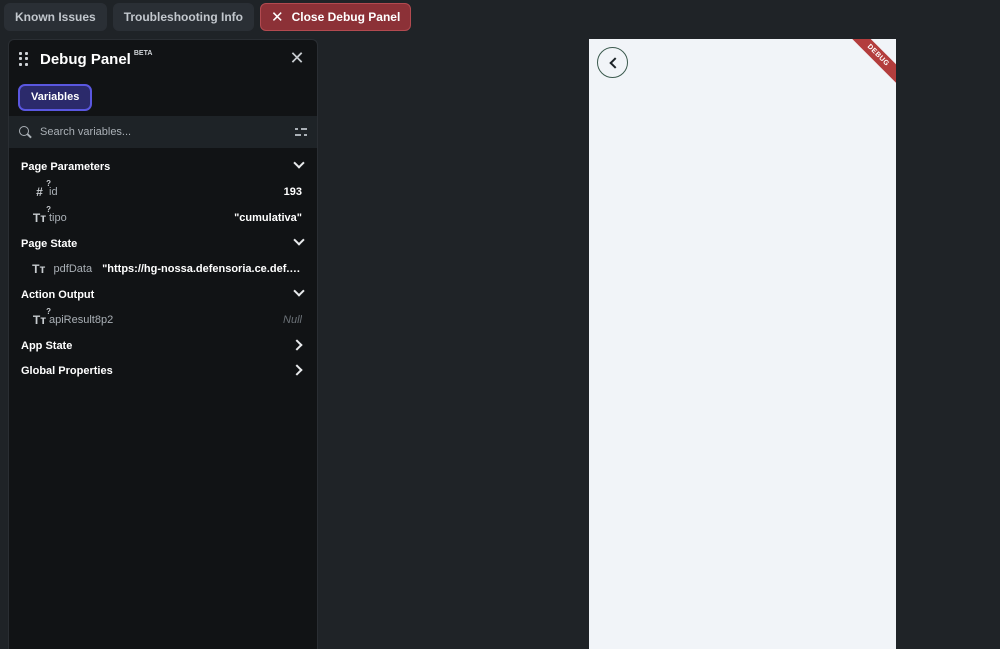 The height and width of the screenshot is (649, 1000). What do you see at coordinates (163, 166) in the screenshot?
I see `section-page-parameters: Page Parameters` at bounding box center [163, 166].